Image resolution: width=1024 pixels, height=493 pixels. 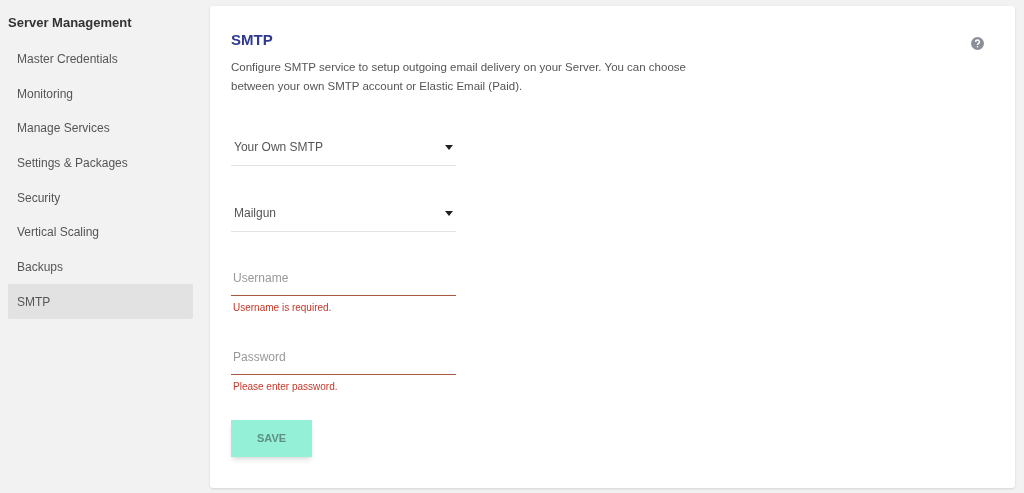 What do you see at coordinates (977, 43) in the screenshot?
I see `help-icon` at bounding box center [977, 43].